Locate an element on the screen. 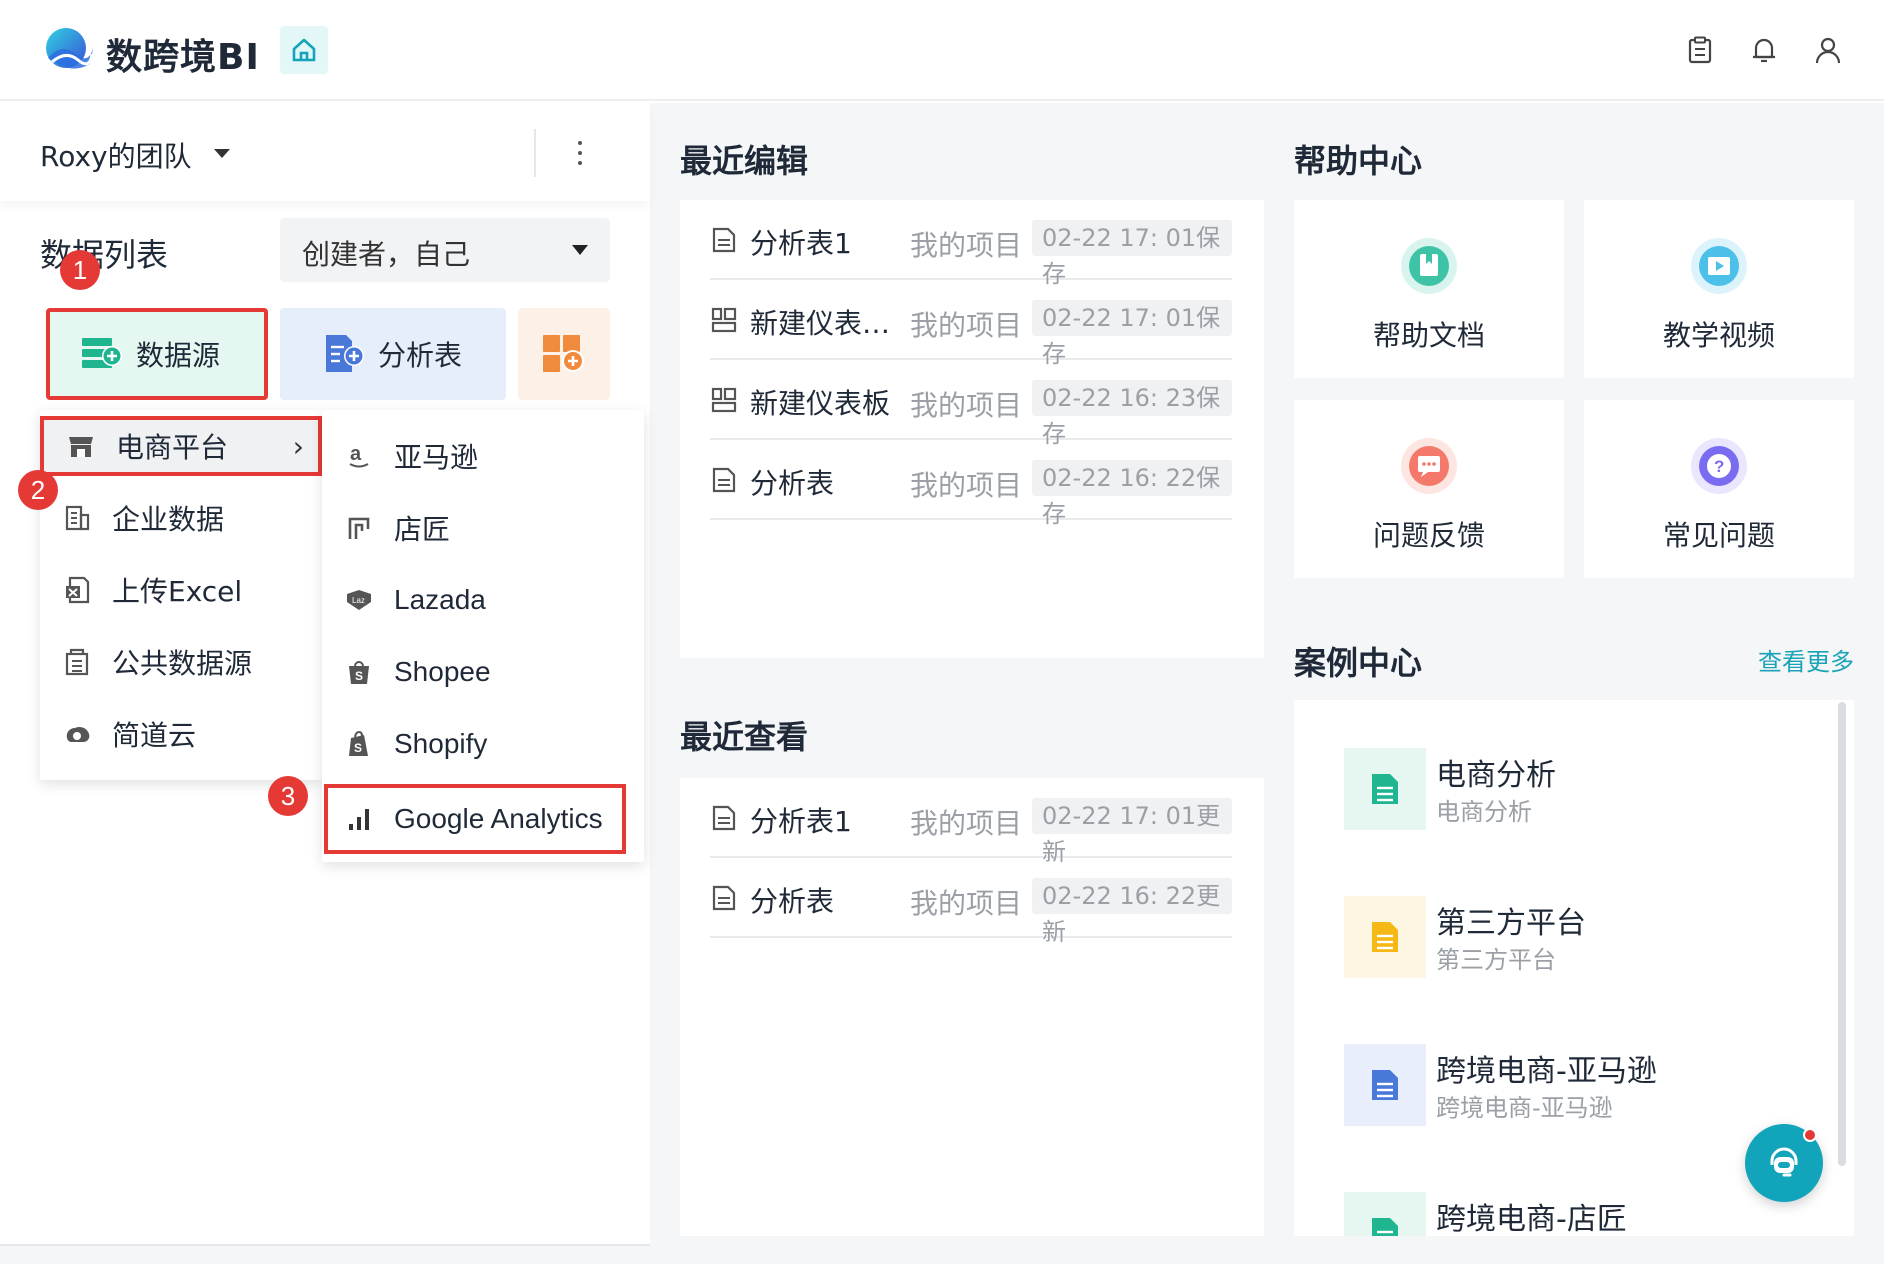  case-title: 电商分析 is located at coordinates (1496, 775).